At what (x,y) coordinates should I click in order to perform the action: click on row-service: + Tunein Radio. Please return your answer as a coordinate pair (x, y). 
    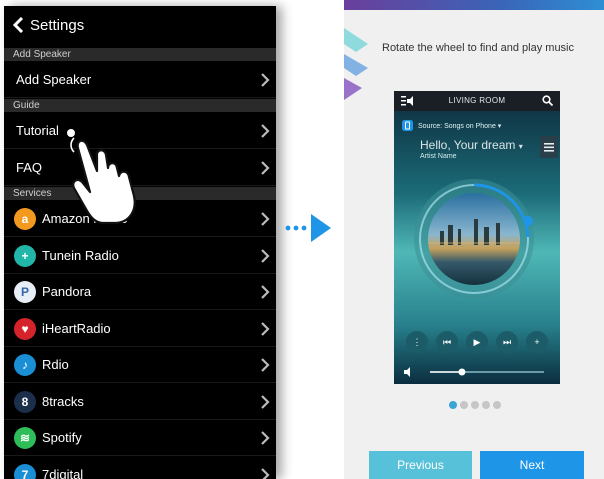
    Looking at the image, I should click on (140, 256).